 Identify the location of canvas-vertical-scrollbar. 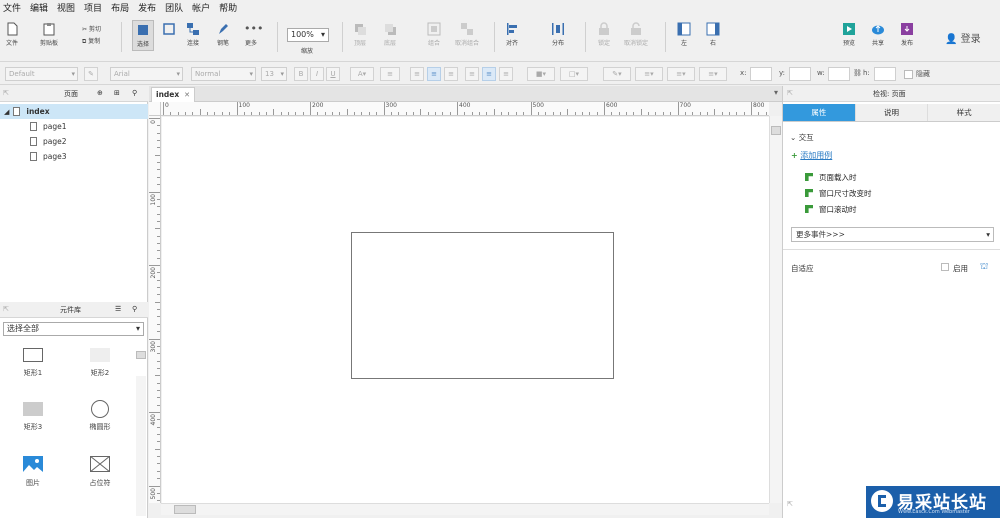
(775, 309).